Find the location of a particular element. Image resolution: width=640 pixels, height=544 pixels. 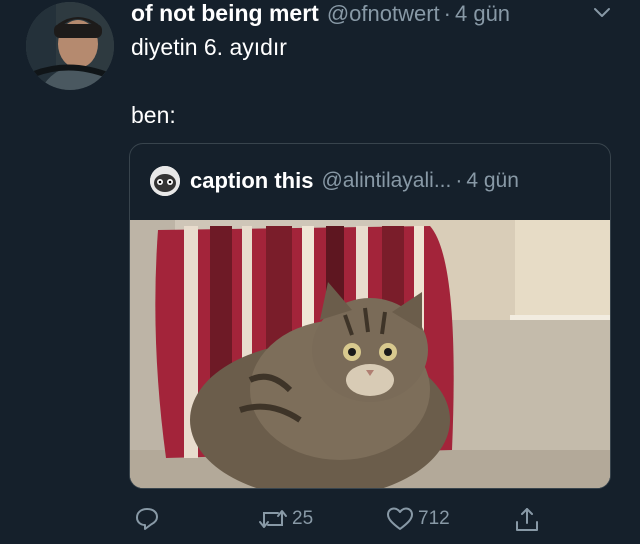

reply-button is located at coordinates (147, 519).